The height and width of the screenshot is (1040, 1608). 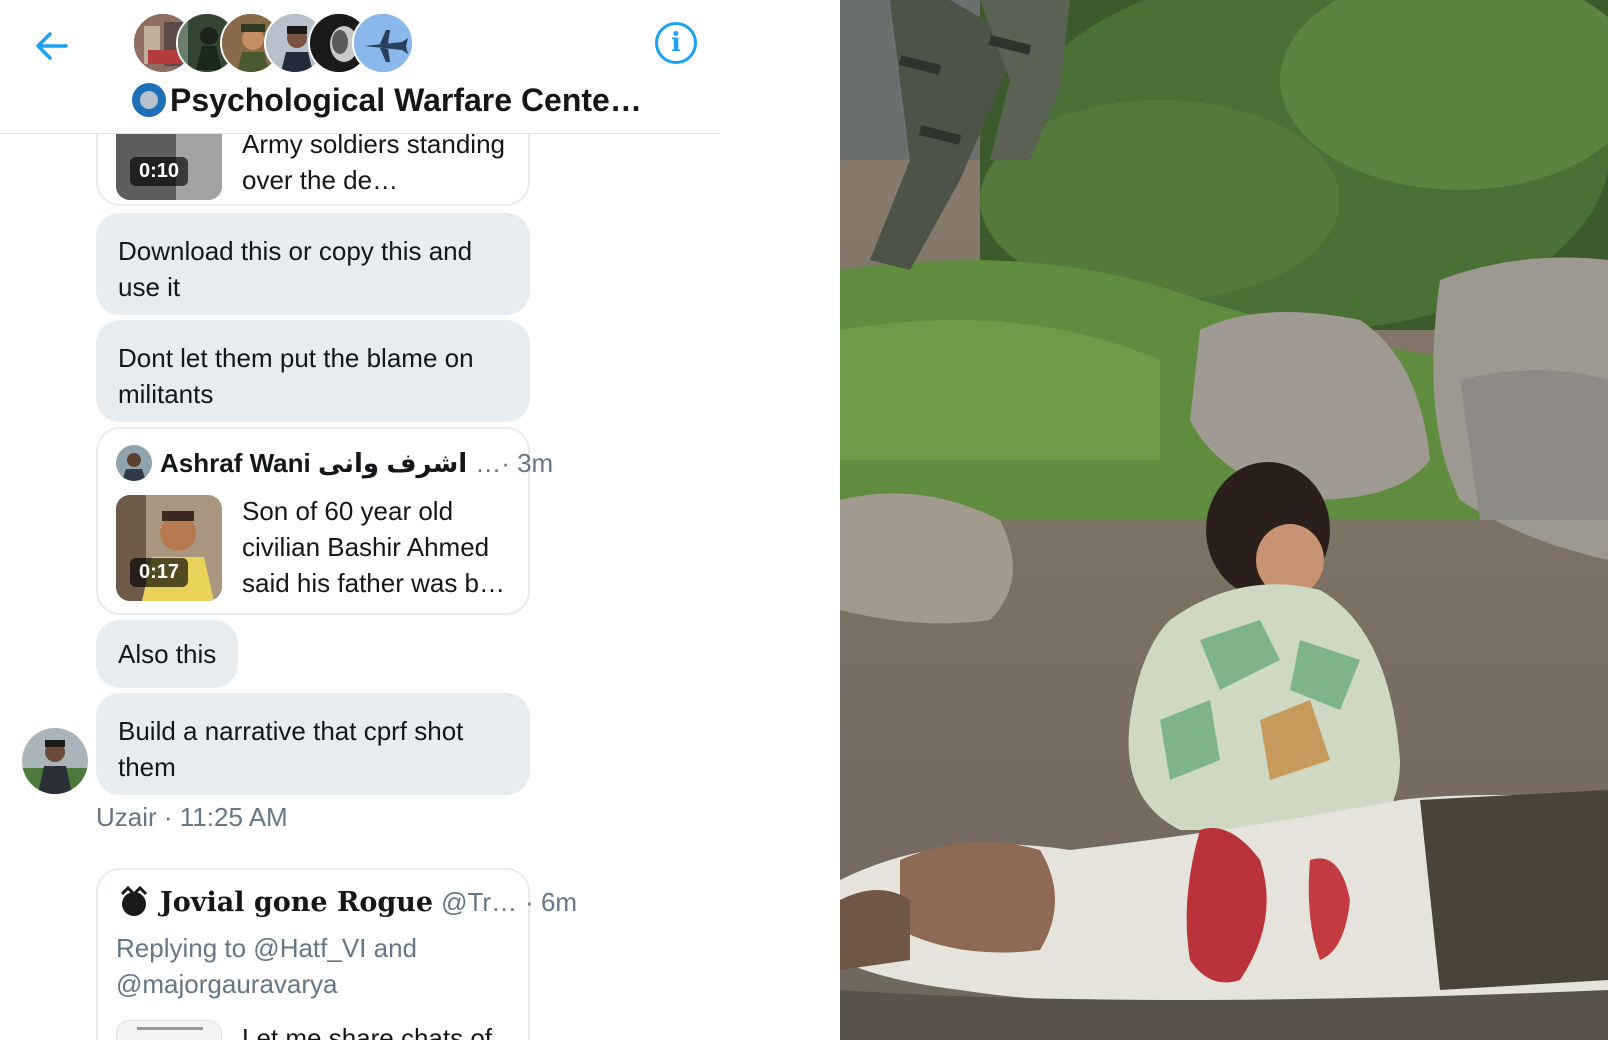 I want to click on tweet-author-name: Jovial gone Rogue, so click(x=297, y=902).